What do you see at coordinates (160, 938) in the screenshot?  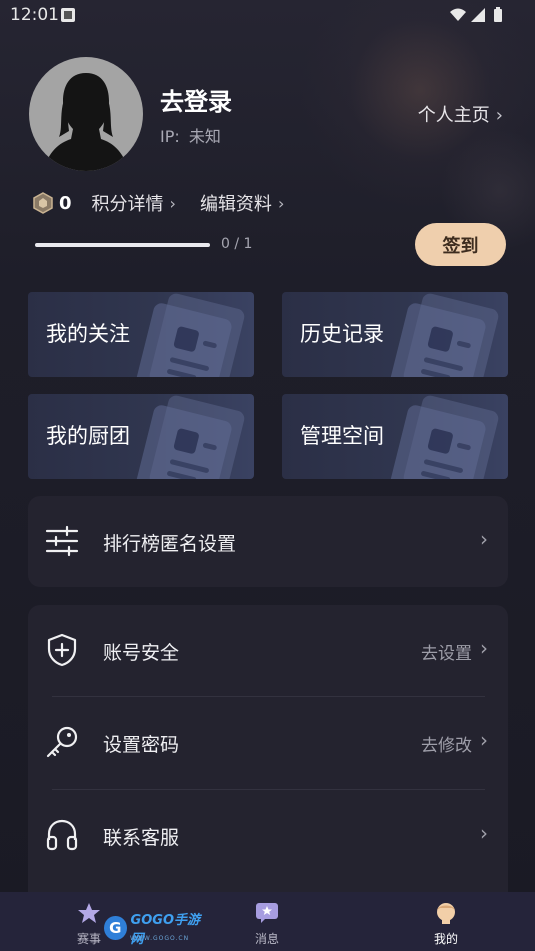 I see `watermark-subtext: WWW.GOGO.CN` at bounding box center [160, 938].